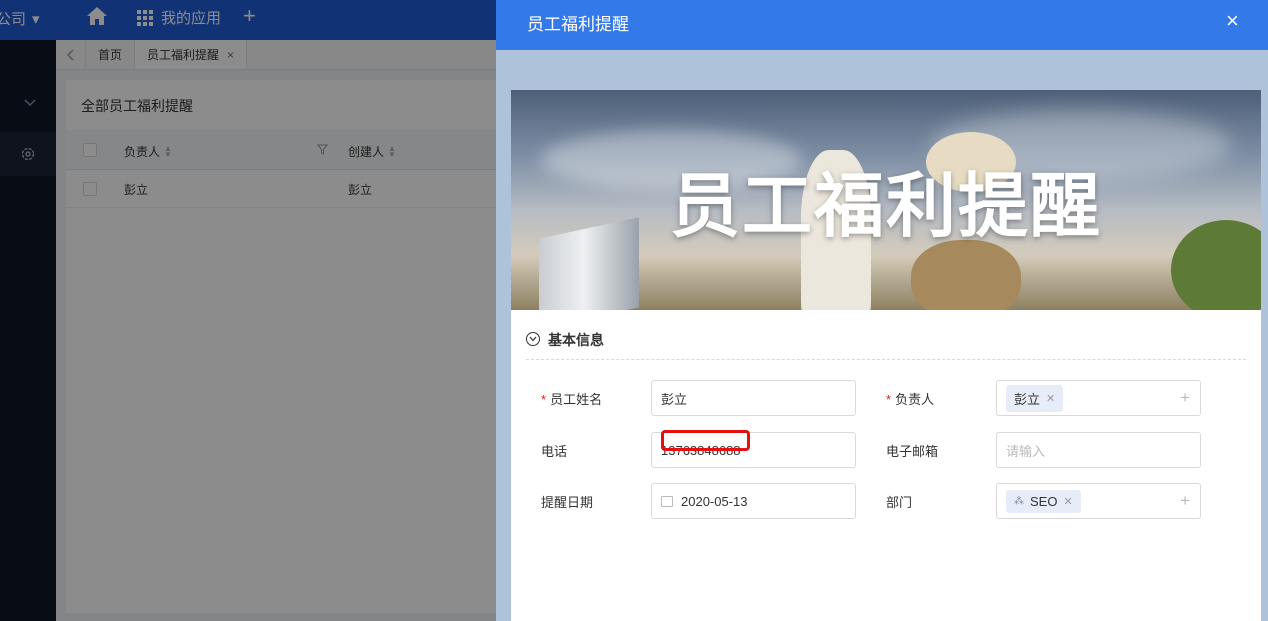  What do you see at coordinates (1098, 501) in the screenshot?
I see `department-select: ⁂ SEO ✕ +` at bounding box center [1098, 501].